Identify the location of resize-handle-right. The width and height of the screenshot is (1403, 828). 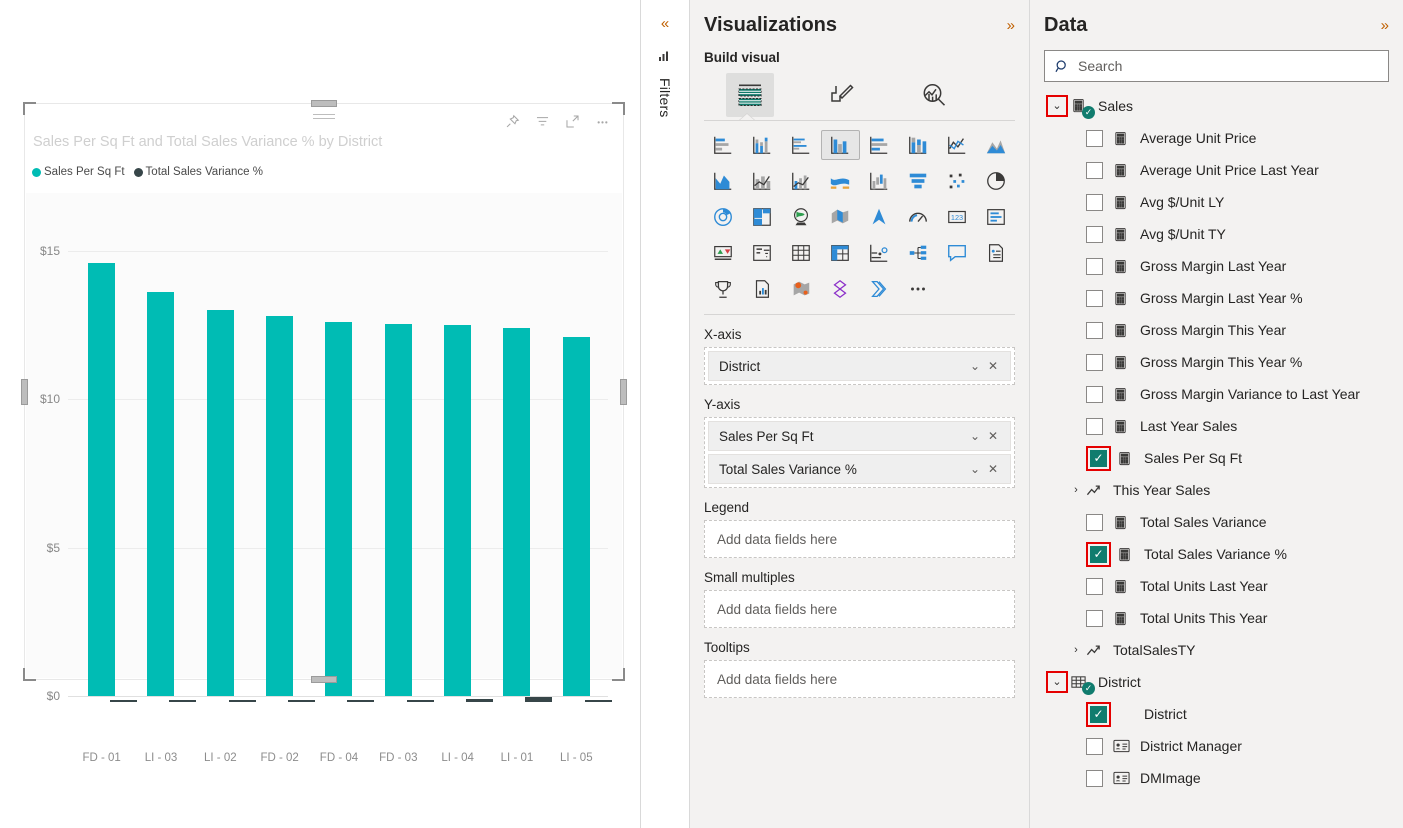
(623, 391).